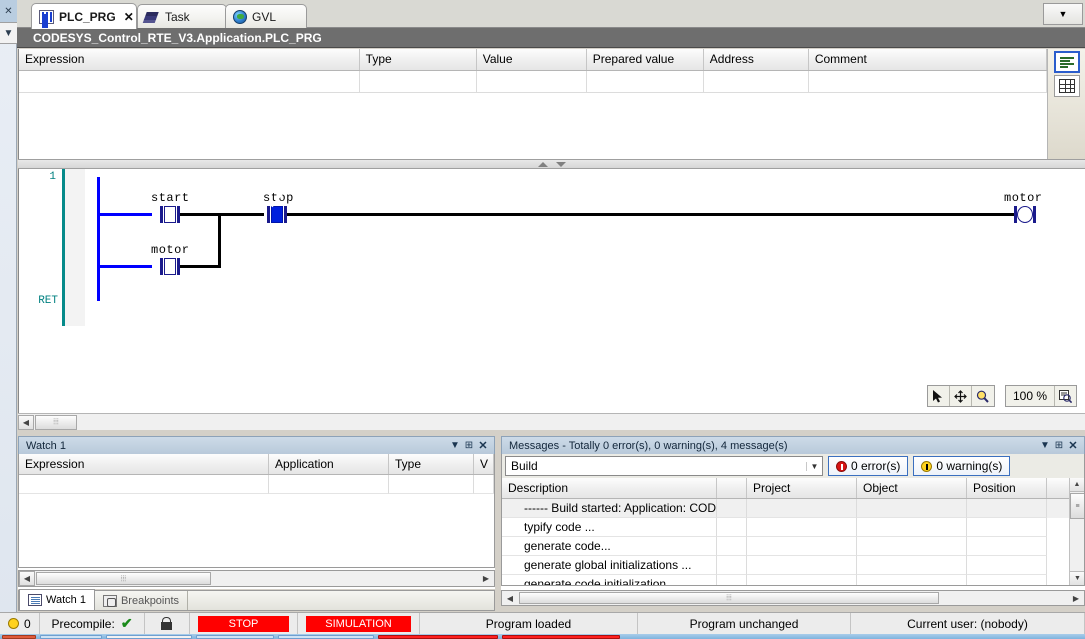 This screenshot has height=639, width=1085. Describe the element at coordinates (645, 60) in the screenshot. I see `column-header-prepared-value: Prepared value` at that location.